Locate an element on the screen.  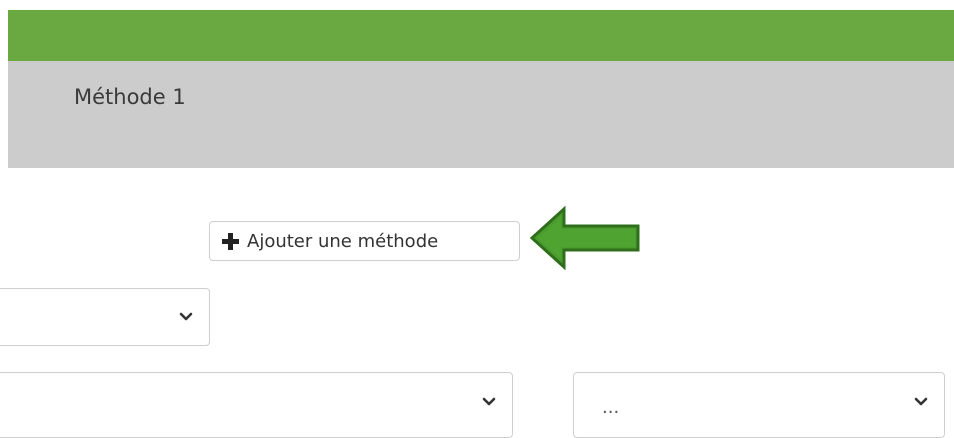
plus-icon is located at coordinates (230, 241).